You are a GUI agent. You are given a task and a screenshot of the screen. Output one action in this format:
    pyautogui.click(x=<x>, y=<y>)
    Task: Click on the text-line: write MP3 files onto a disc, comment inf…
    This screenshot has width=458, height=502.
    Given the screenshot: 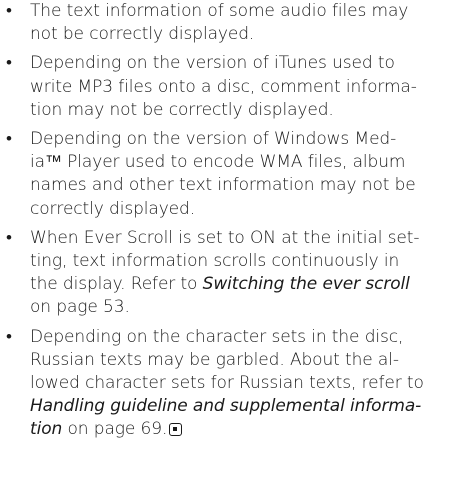 What is the action you would take?
    pyautogui.click(x=223, y=86)
    